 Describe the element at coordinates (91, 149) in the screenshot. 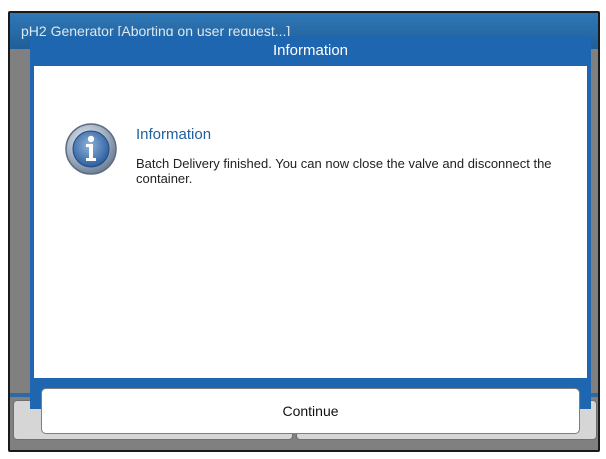

I see `info-icon` at that location.